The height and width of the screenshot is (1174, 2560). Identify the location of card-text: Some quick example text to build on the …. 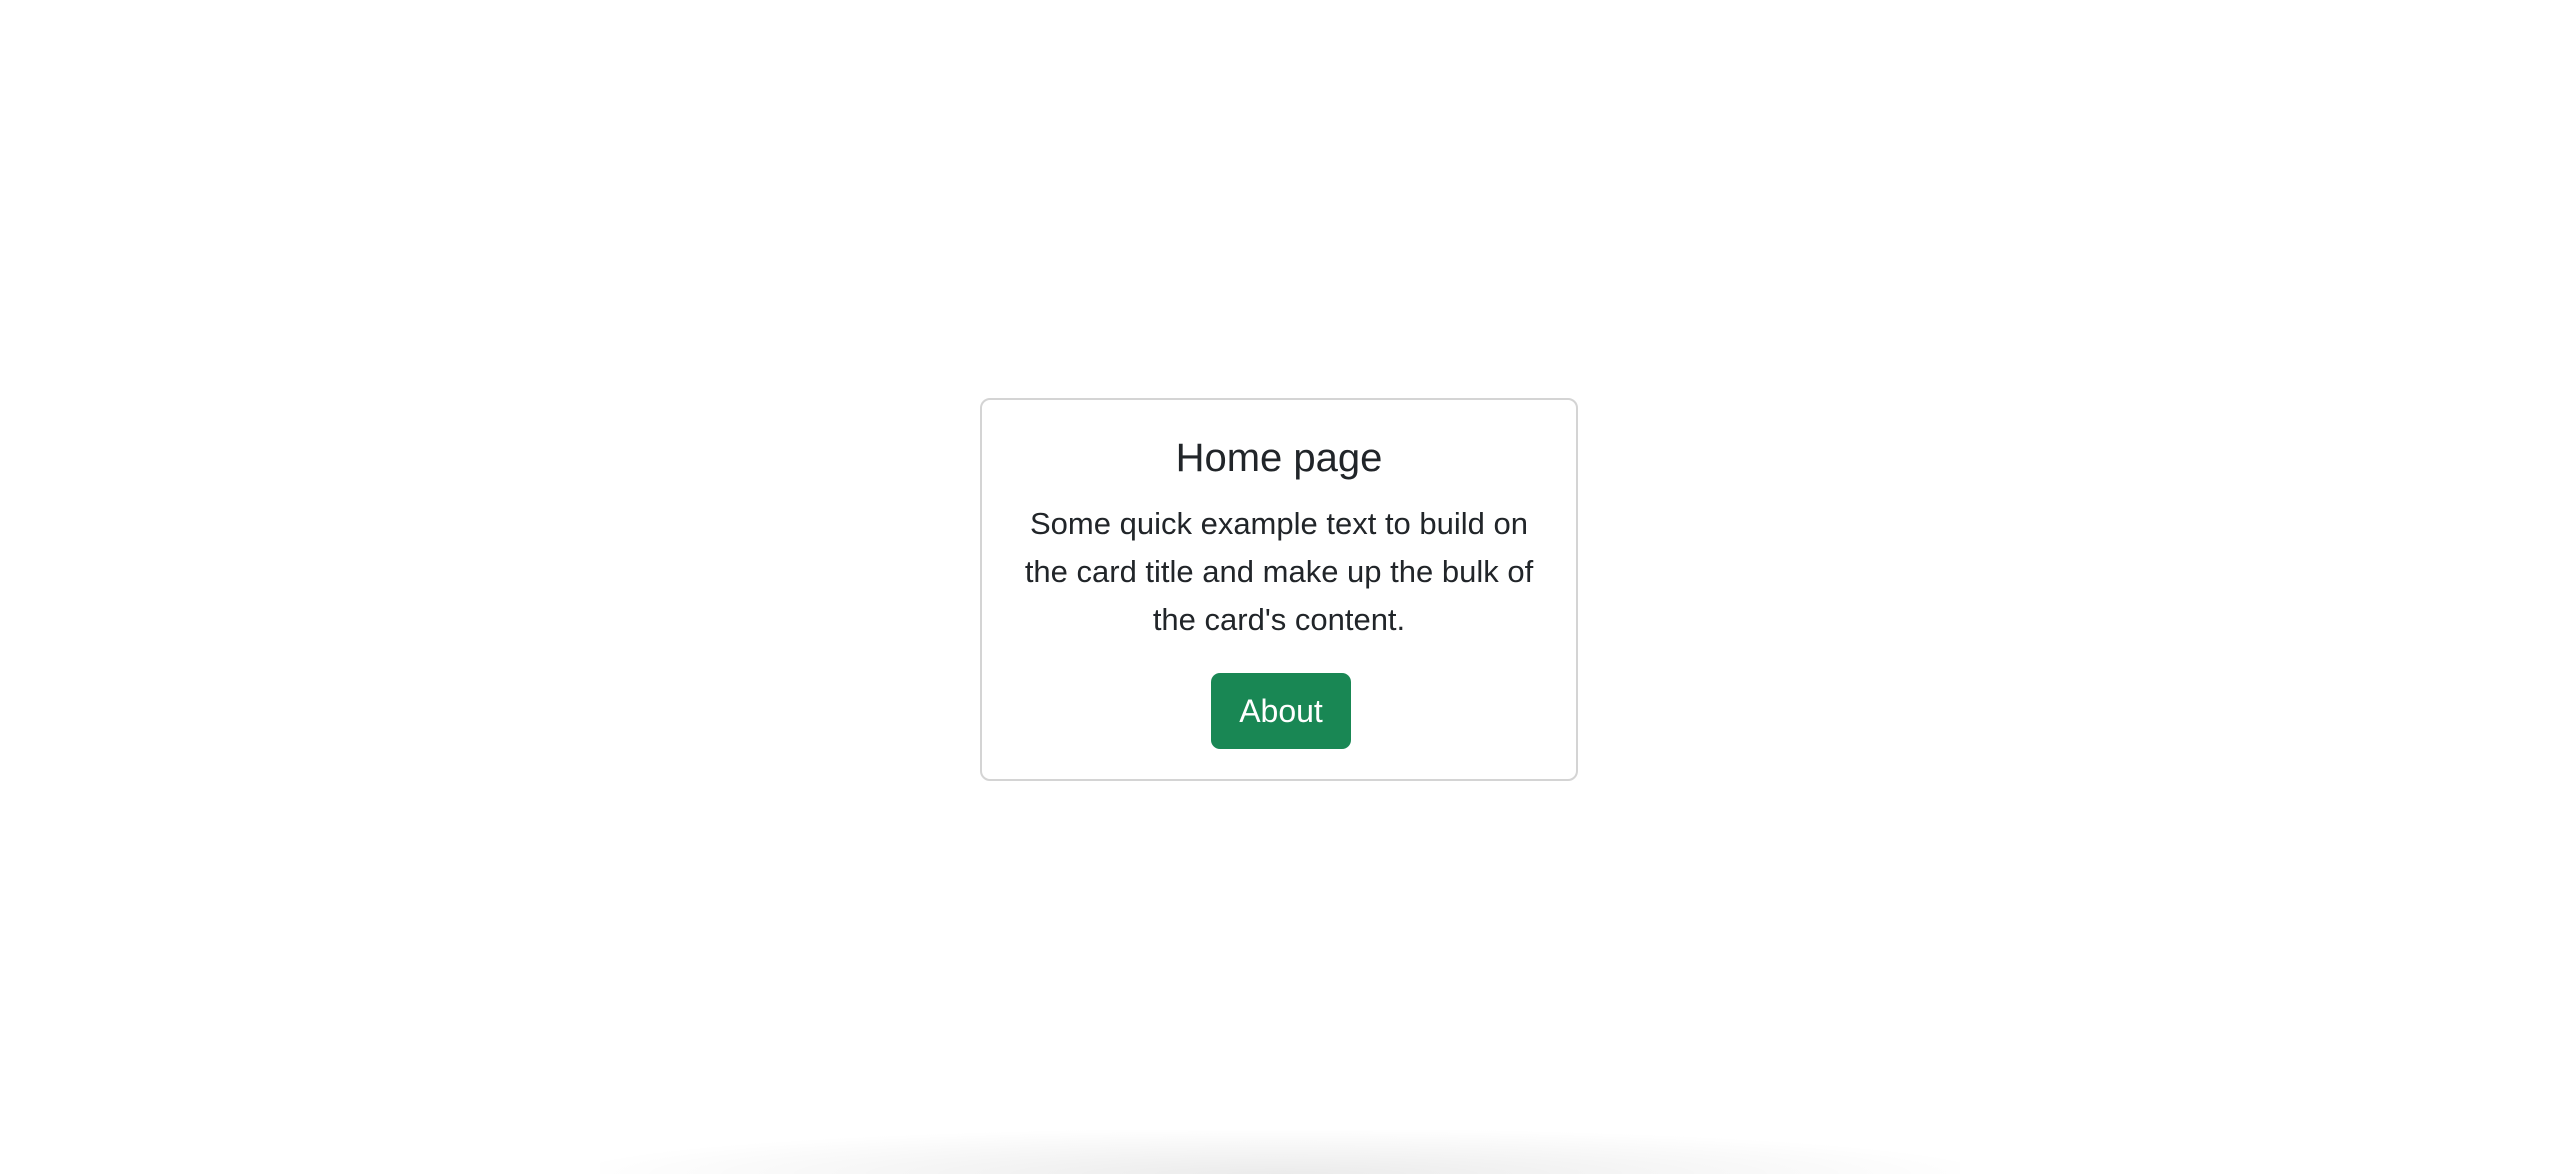
(1279, 571).